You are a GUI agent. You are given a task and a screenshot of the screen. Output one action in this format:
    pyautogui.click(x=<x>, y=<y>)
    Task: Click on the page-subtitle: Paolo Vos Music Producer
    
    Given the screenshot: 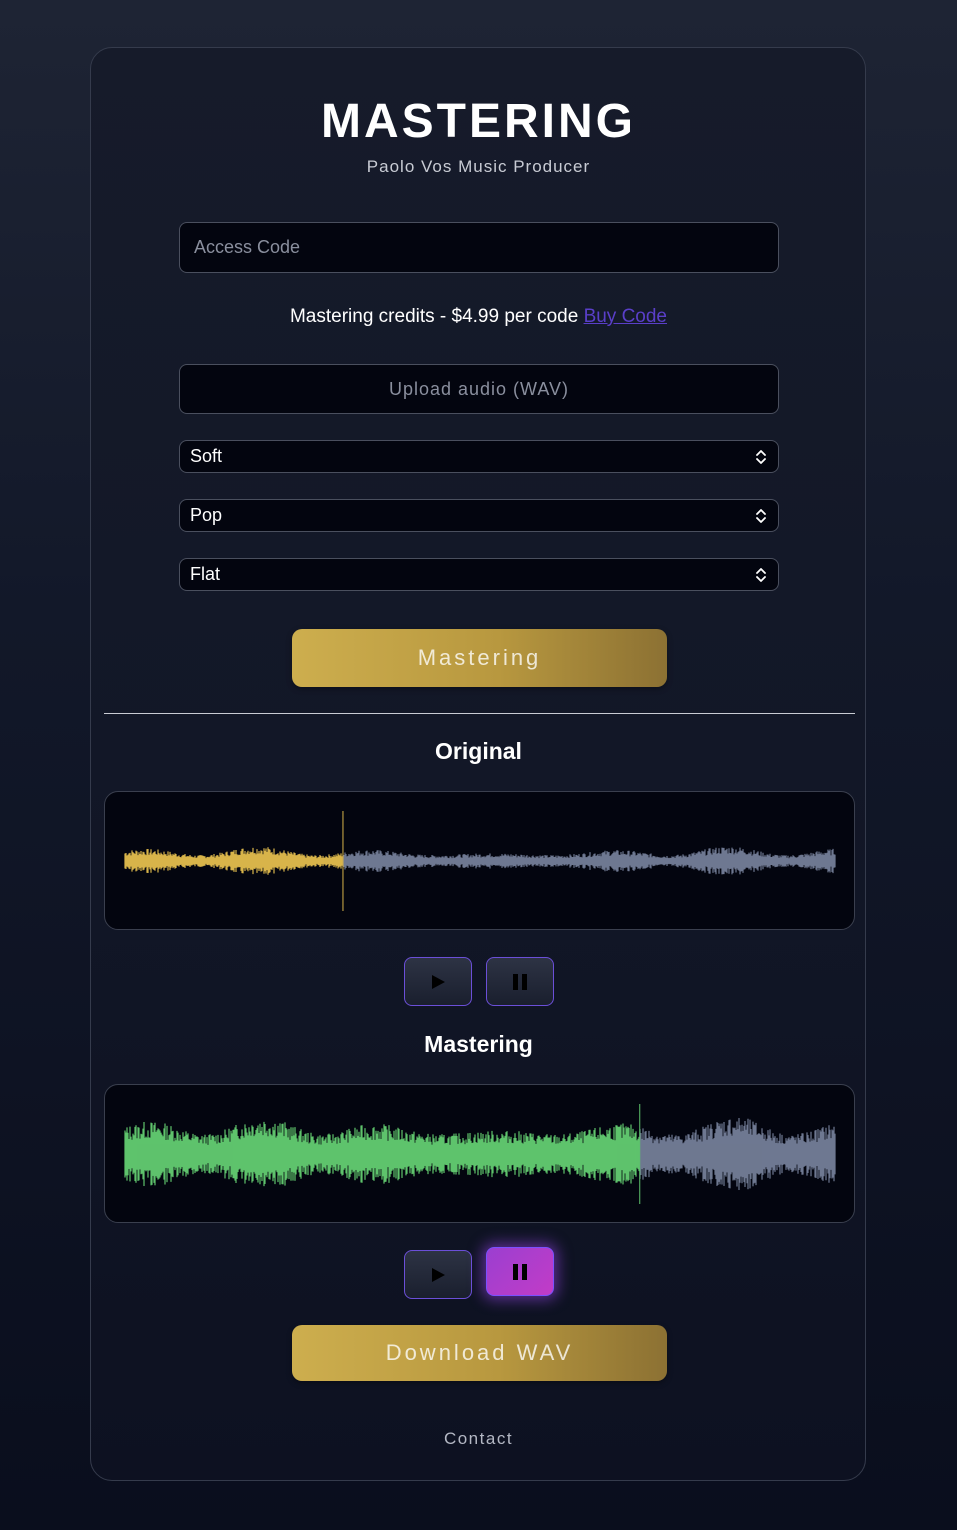 What is the action you would take?
    pyautogui.click(x=478, y=166)
    